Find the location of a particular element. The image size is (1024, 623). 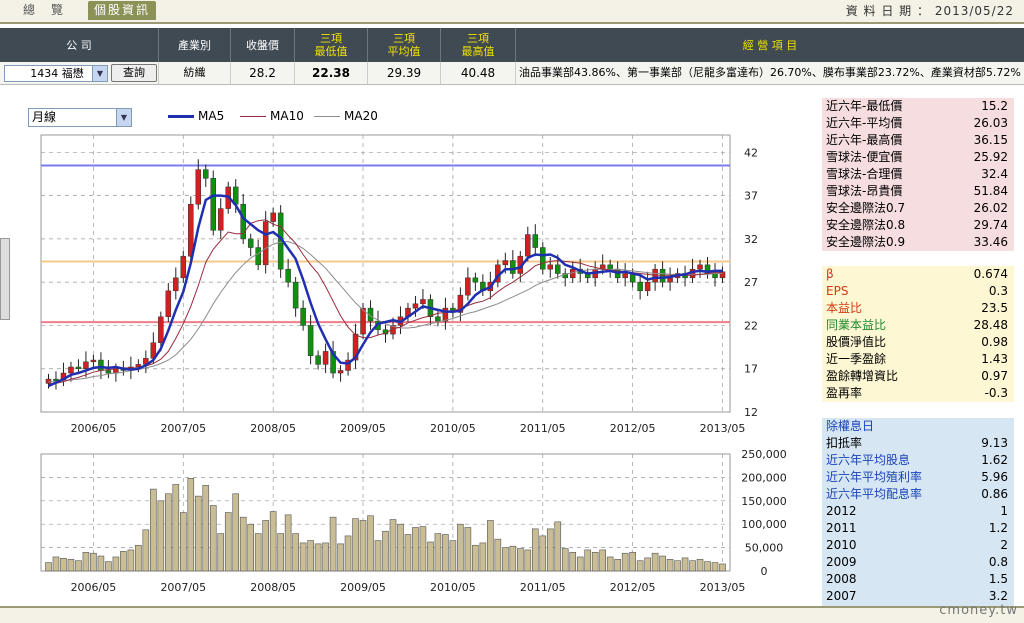

panel-row: 安全邊際法0.8 29.74 is located at coordinates (918, 225).